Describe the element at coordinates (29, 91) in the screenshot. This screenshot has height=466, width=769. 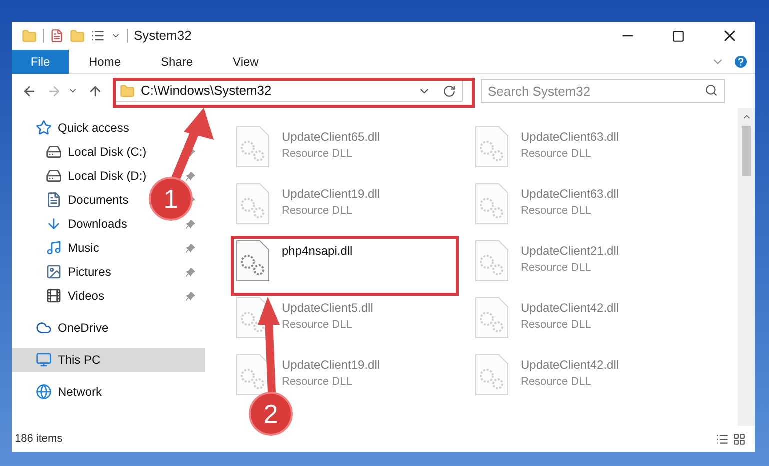
I see `back-icon` at that location.